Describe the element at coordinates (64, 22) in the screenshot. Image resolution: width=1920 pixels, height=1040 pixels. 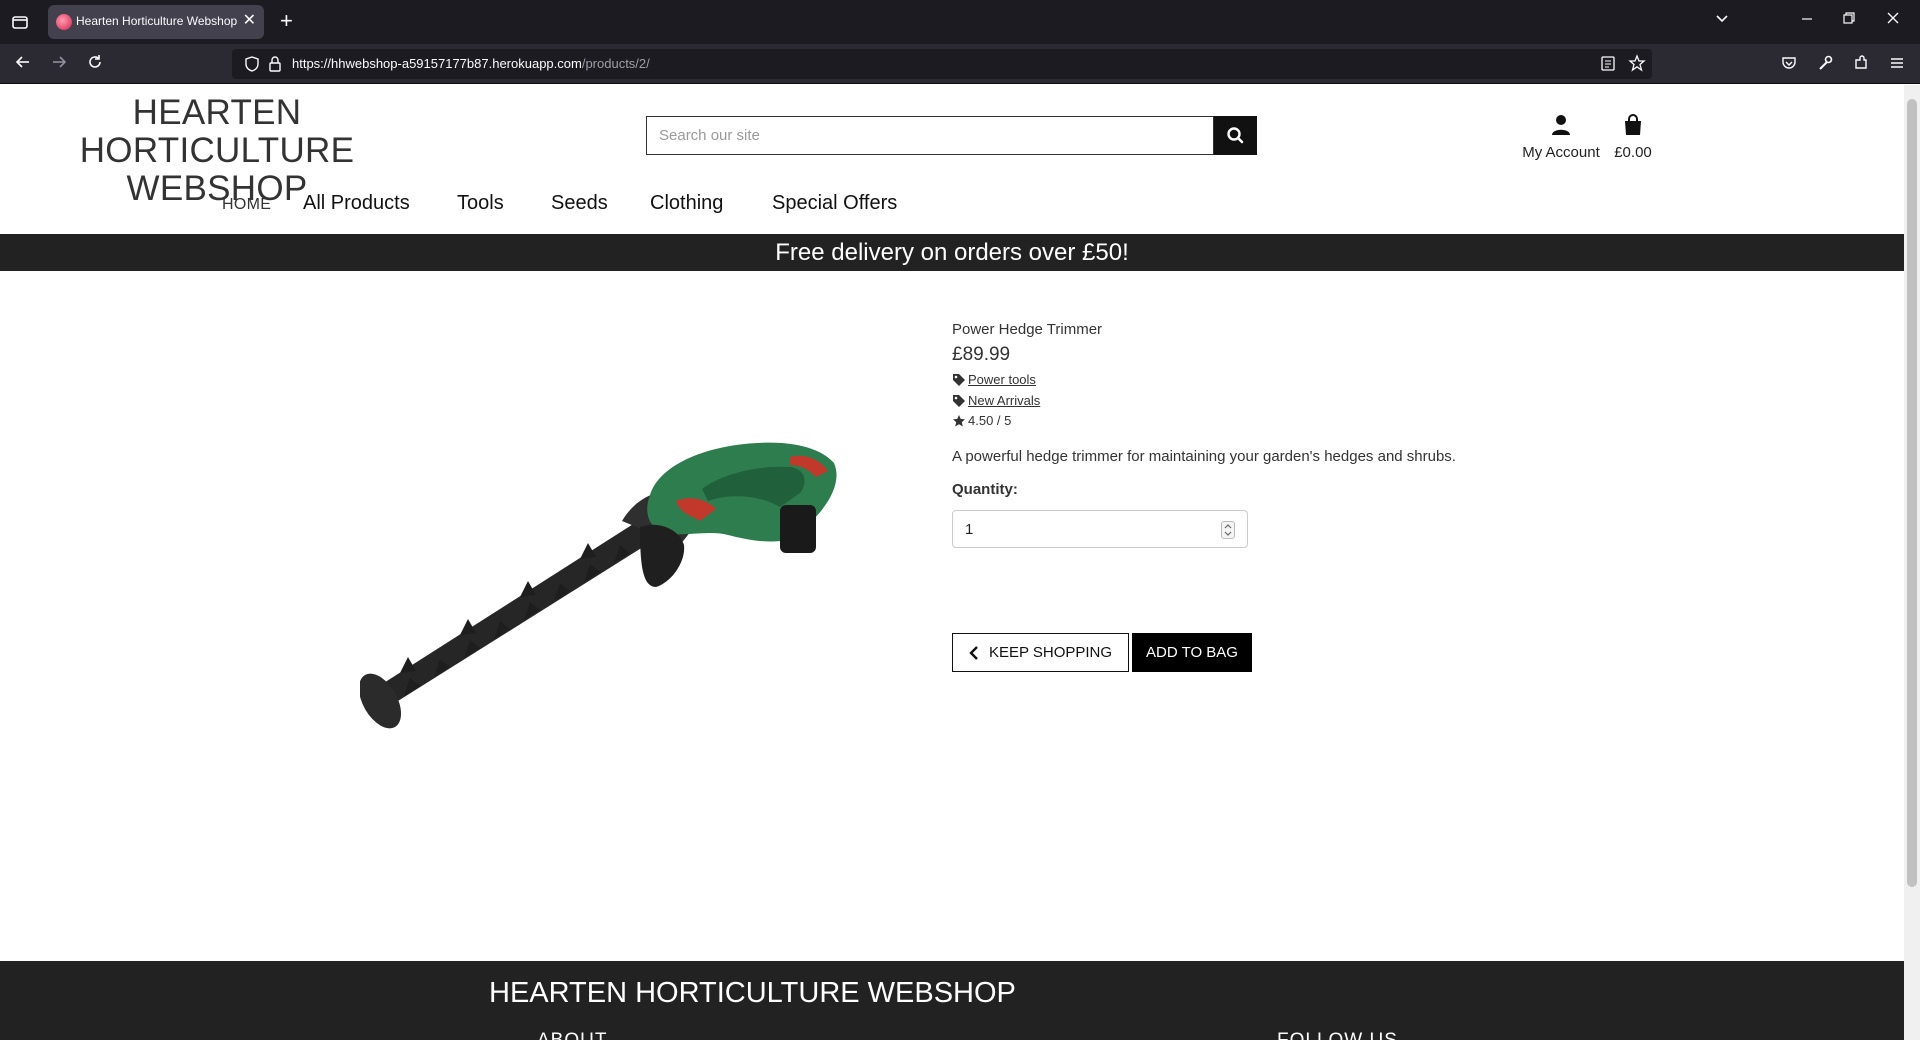
I see `favicon-icon` at that location.